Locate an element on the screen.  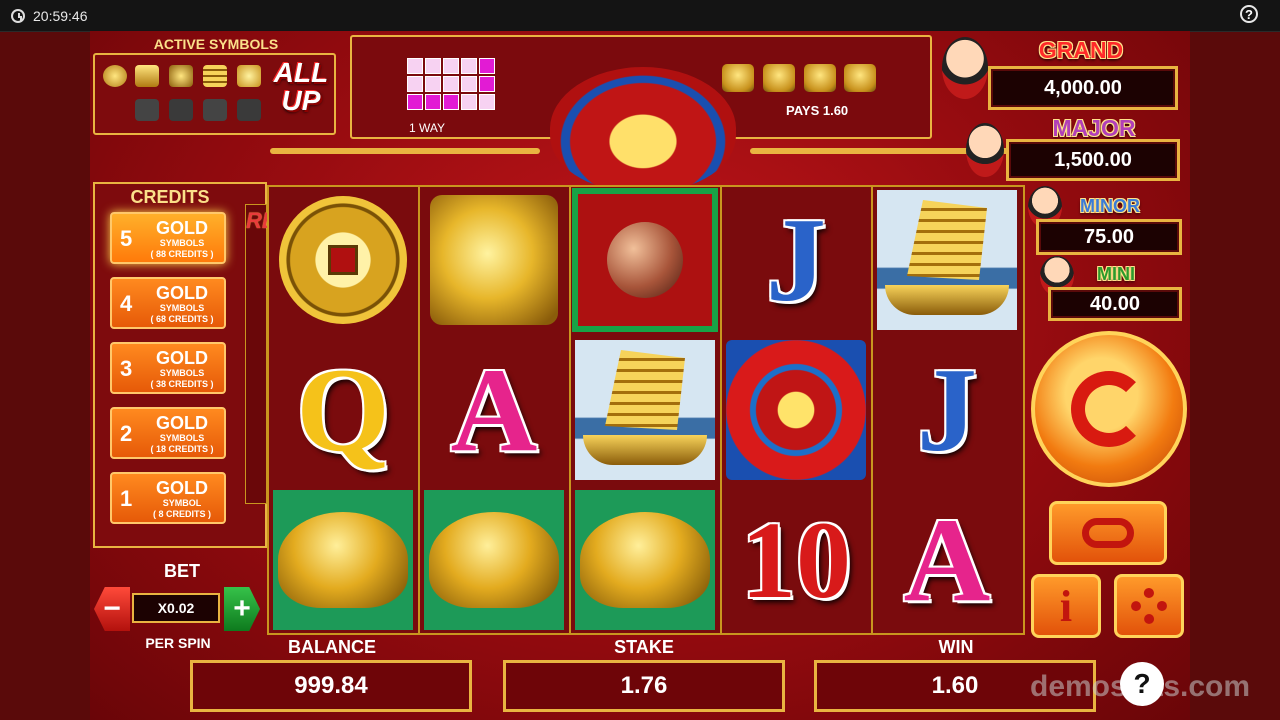
credit-option-4: 4 GOLD SYMBOLS( 68 CREDITS ) is located at coordinates (168, 303).